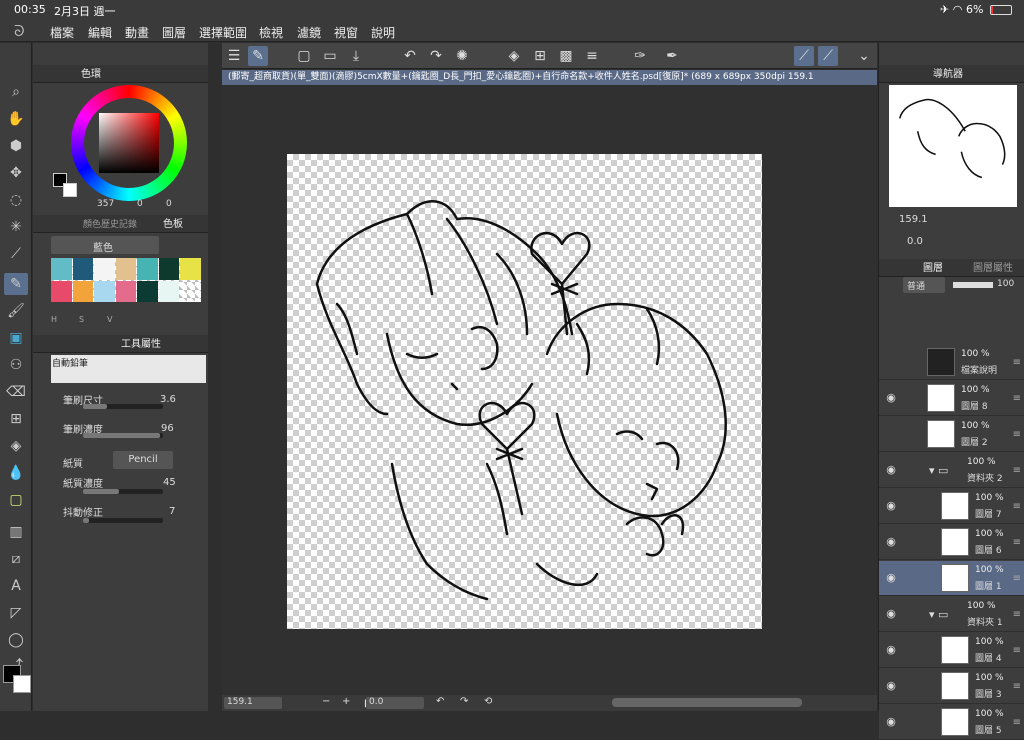 Image resolution: width=1024 pixels, height=740 pixels. What do you see at coordinates (173, 225) in the screenshot?
I see `tab-color-set: 色板` at bounding box center [173, 225].